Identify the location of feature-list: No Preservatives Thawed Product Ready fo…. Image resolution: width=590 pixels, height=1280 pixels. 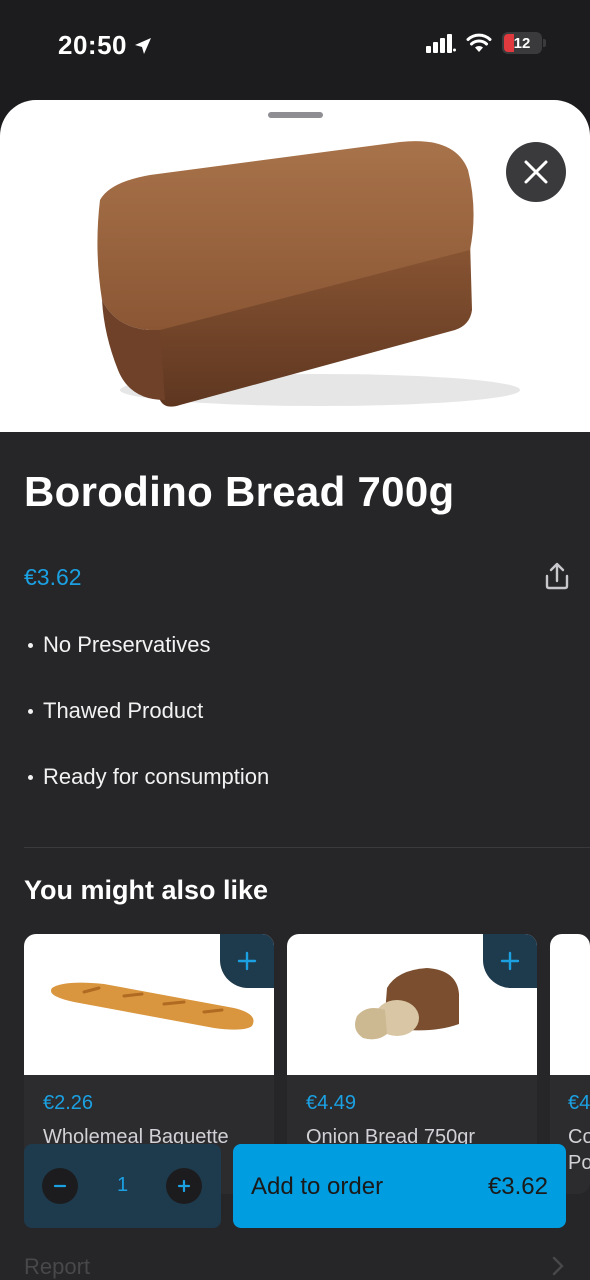
(146, 729).